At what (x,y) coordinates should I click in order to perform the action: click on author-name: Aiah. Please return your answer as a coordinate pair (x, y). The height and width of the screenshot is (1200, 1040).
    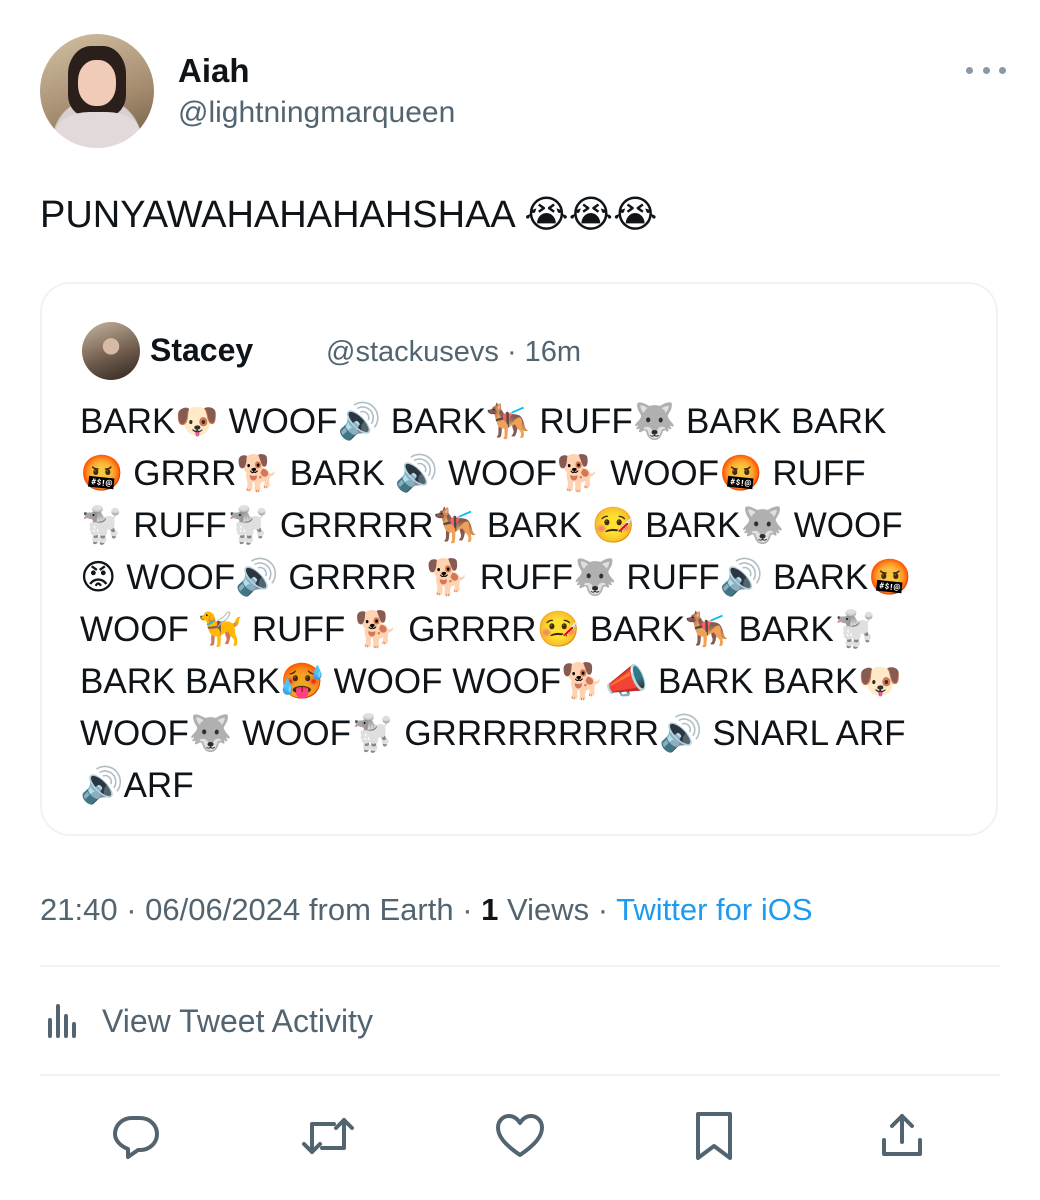
    Looking at the image, I should click on (214, 71).